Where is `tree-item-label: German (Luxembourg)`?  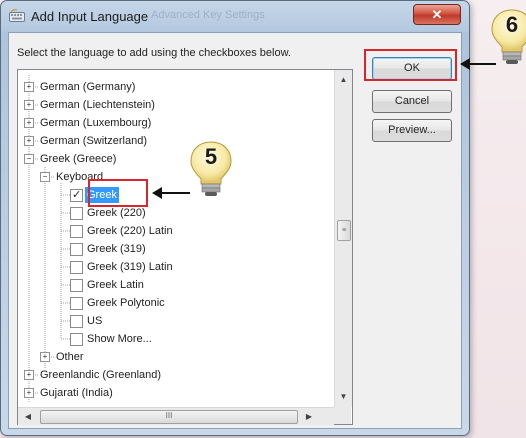
tree-item-label: German (Luxembourg) is located at coordinates (96, 123).